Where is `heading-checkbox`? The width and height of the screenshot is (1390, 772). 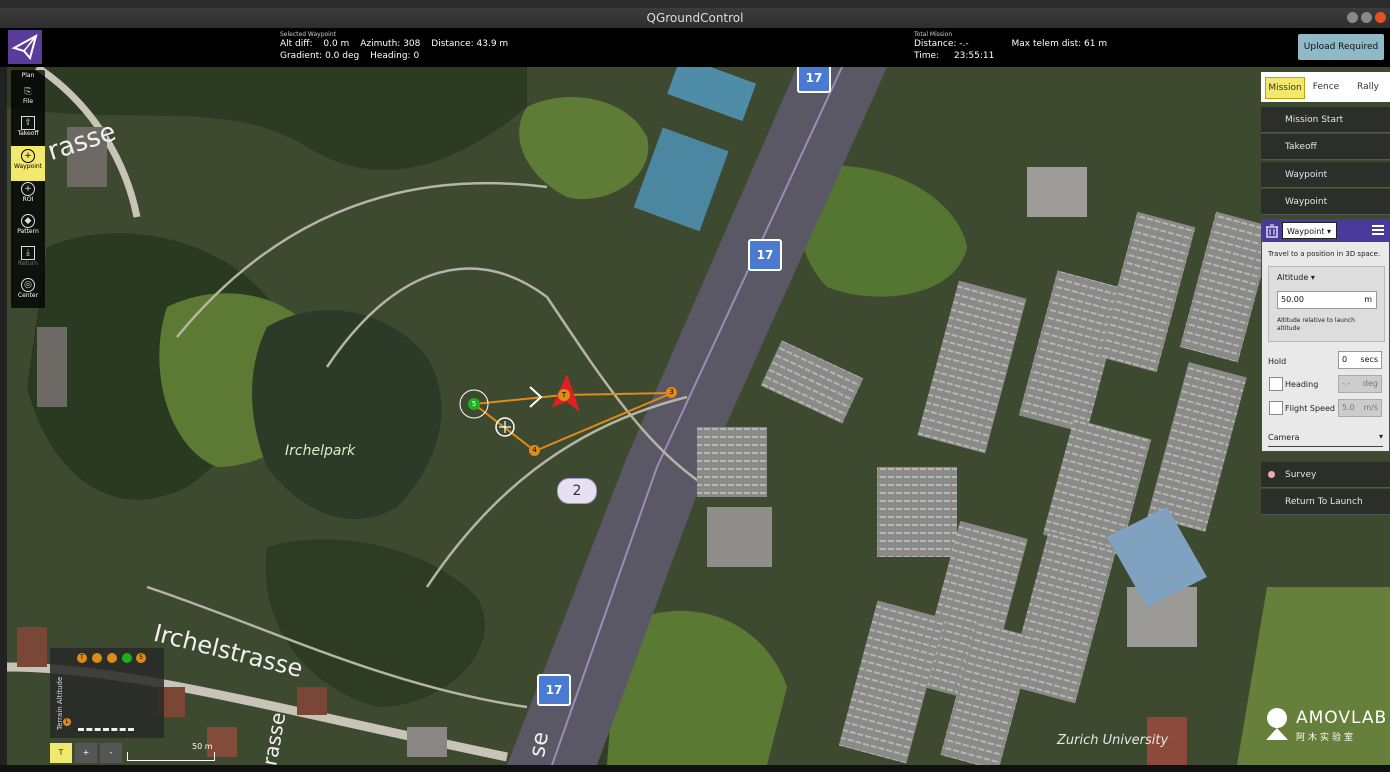 heading-checkbox is located at coordinates (1276, 384).